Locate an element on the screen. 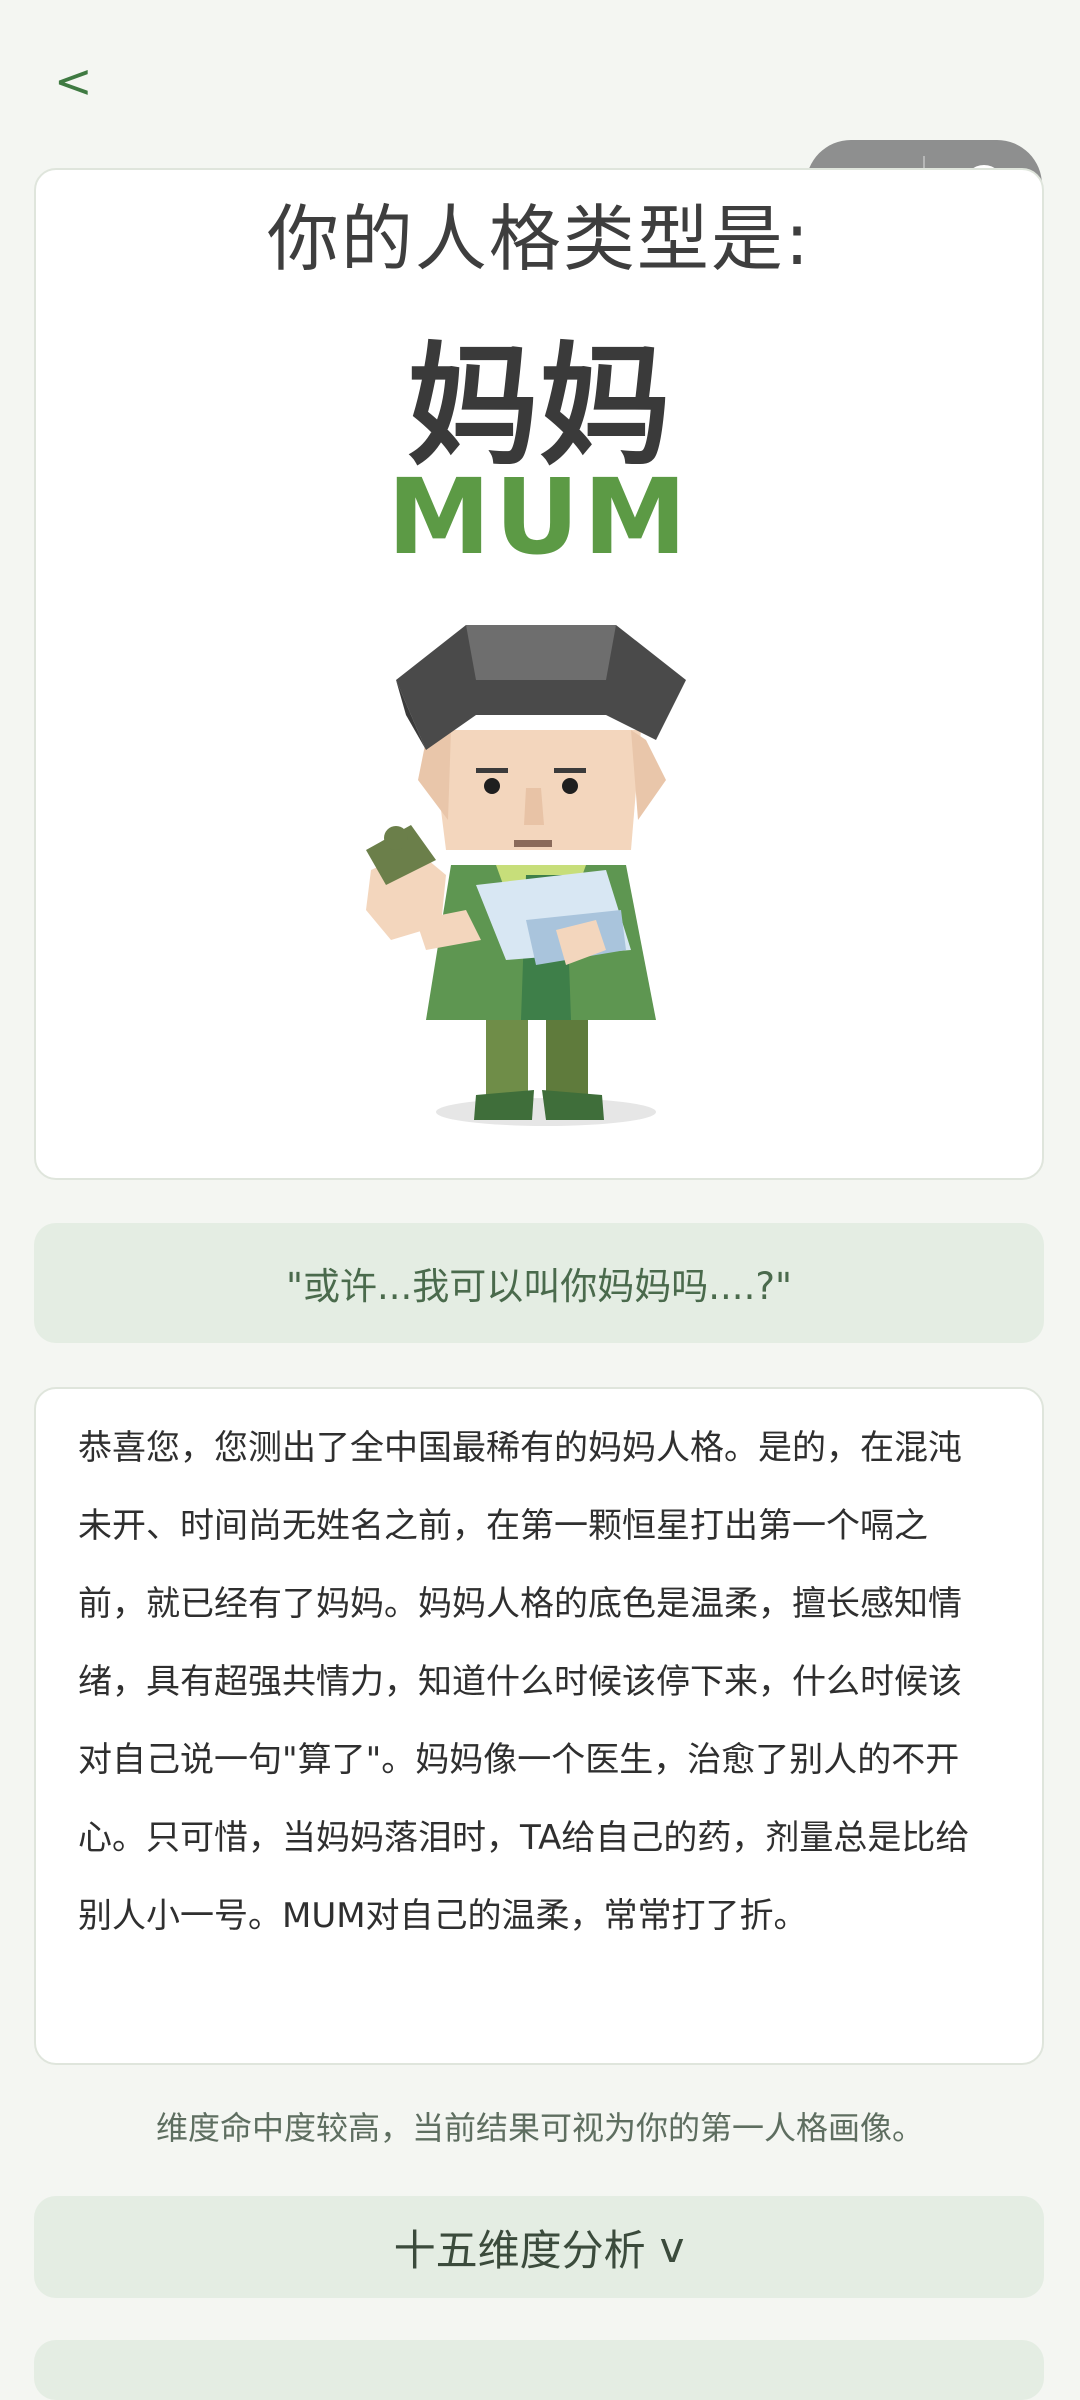 The width and height of the screenshot is (1080, 2400). personality-type-code: MUM is located at coordinates (539, 517).